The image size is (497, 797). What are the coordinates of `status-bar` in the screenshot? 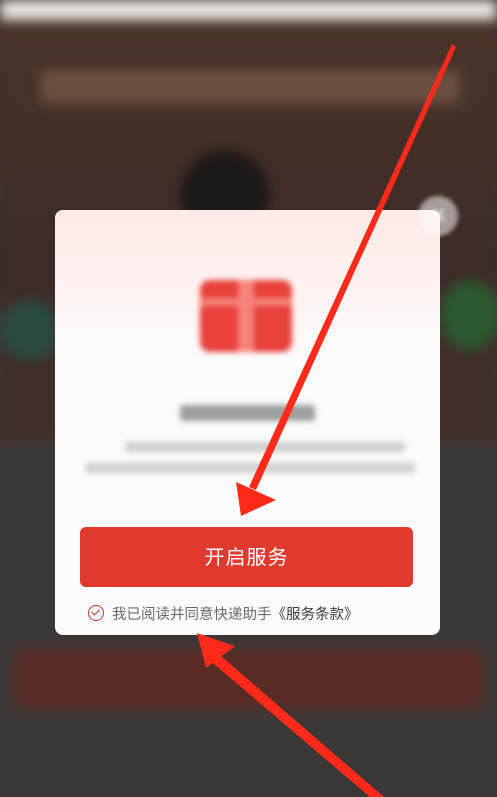 It's located at (248, 10).